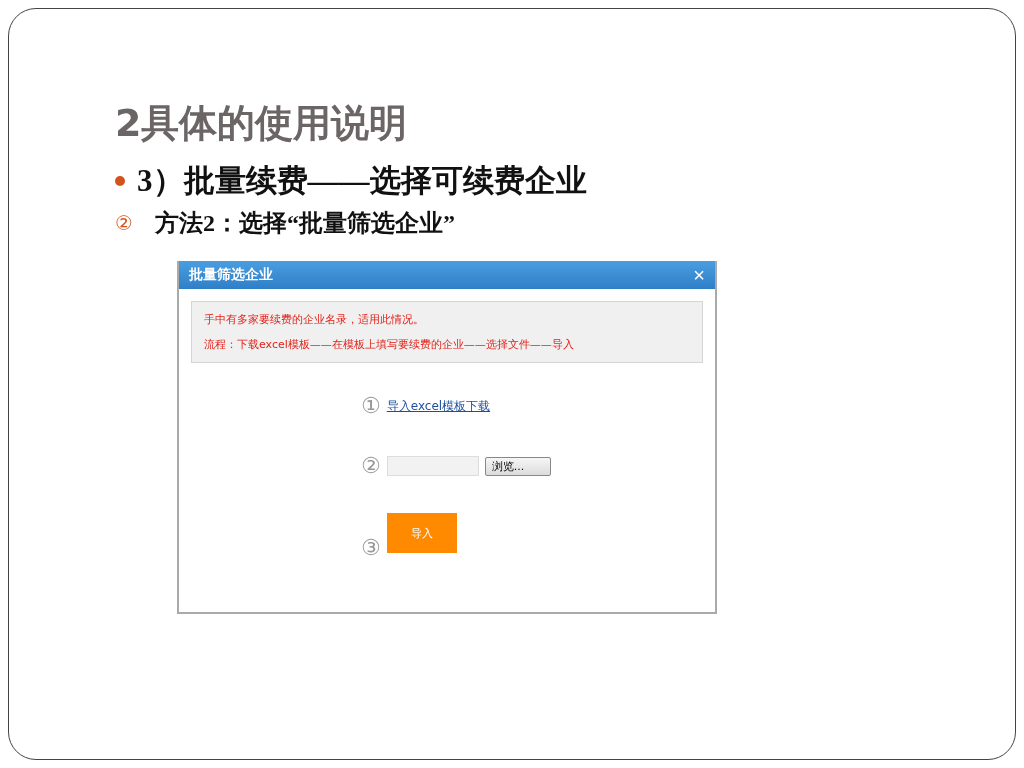 The height and width of the screenshot is (768, 1024). I want to click on step-number: ③, so click(371, 548).